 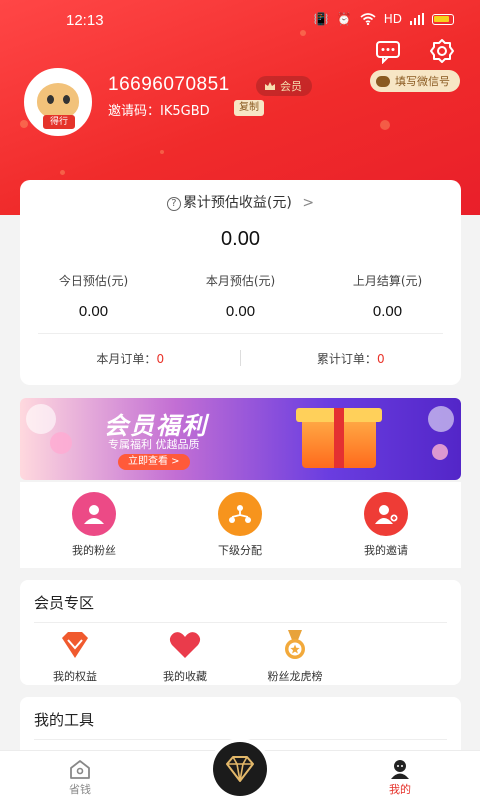 I want to click on gem-icon, so click(x=240, y=769).